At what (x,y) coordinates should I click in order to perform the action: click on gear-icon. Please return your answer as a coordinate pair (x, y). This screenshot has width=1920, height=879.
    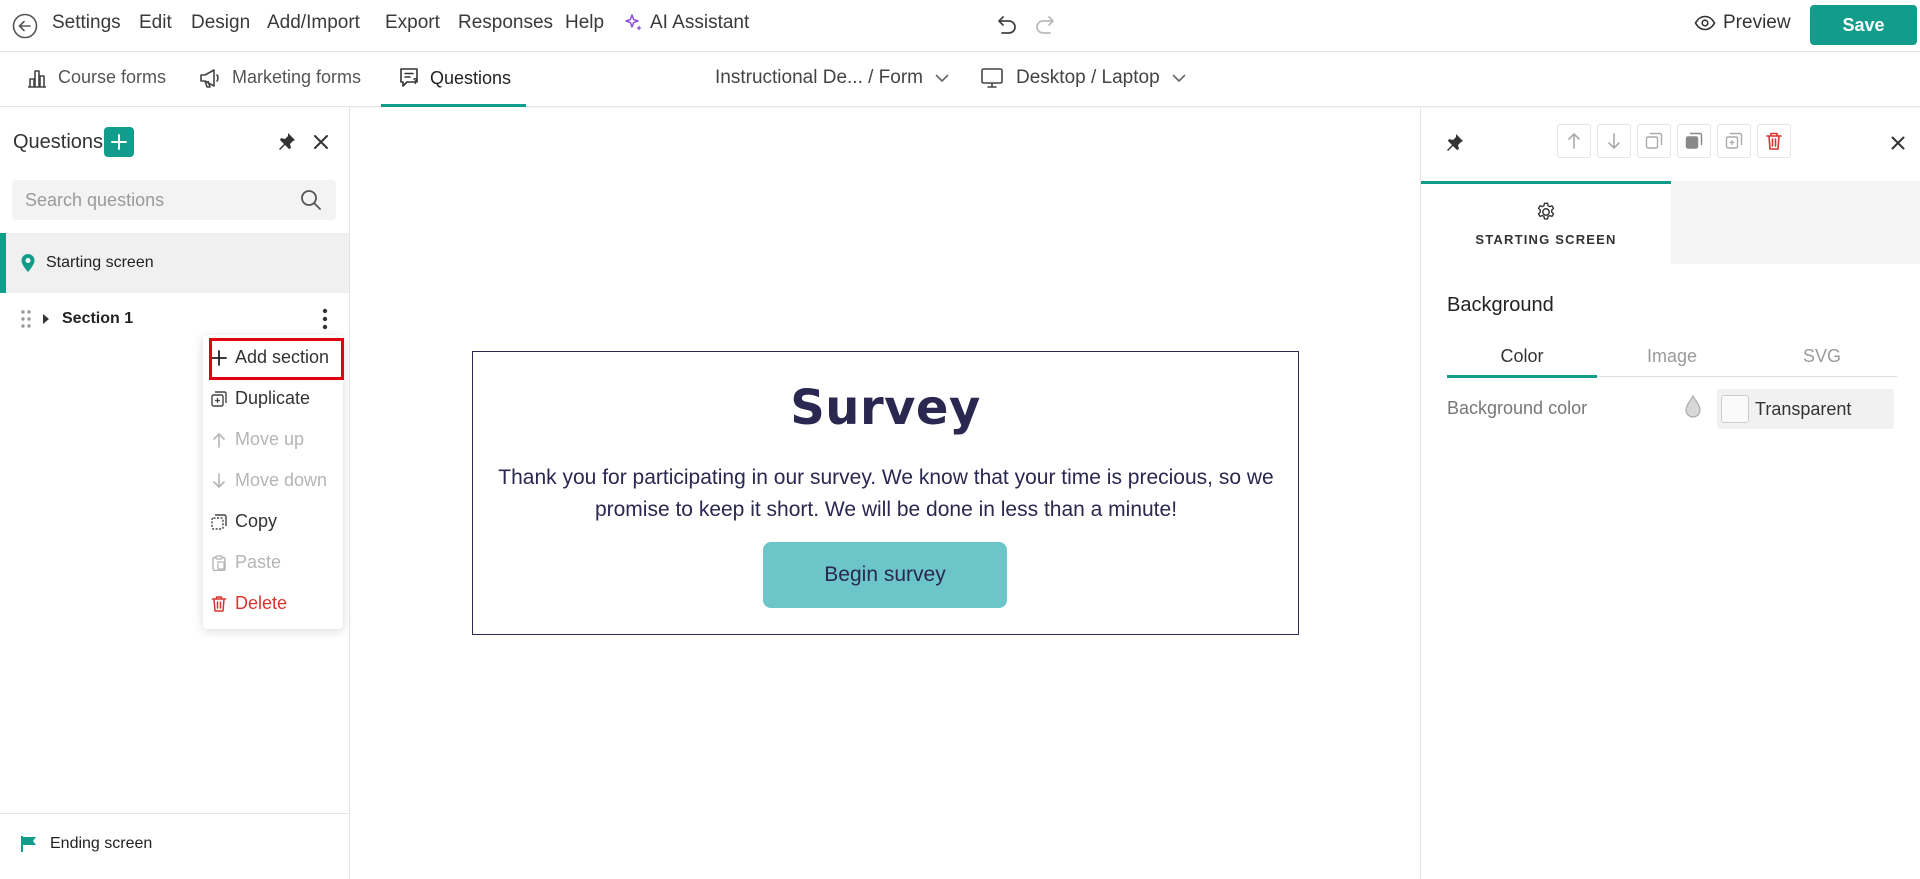
    Looking at the image, I should click on (1546, 211).